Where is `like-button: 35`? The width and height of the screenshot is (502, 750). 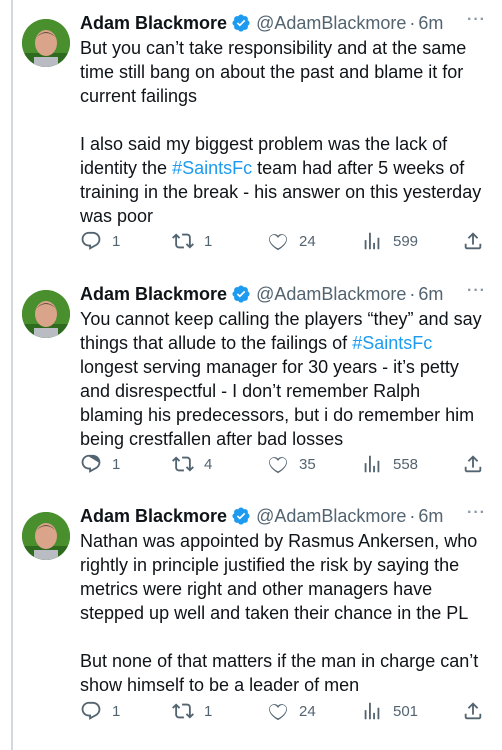 like-button: 35 is located at coordinates (291, 464).